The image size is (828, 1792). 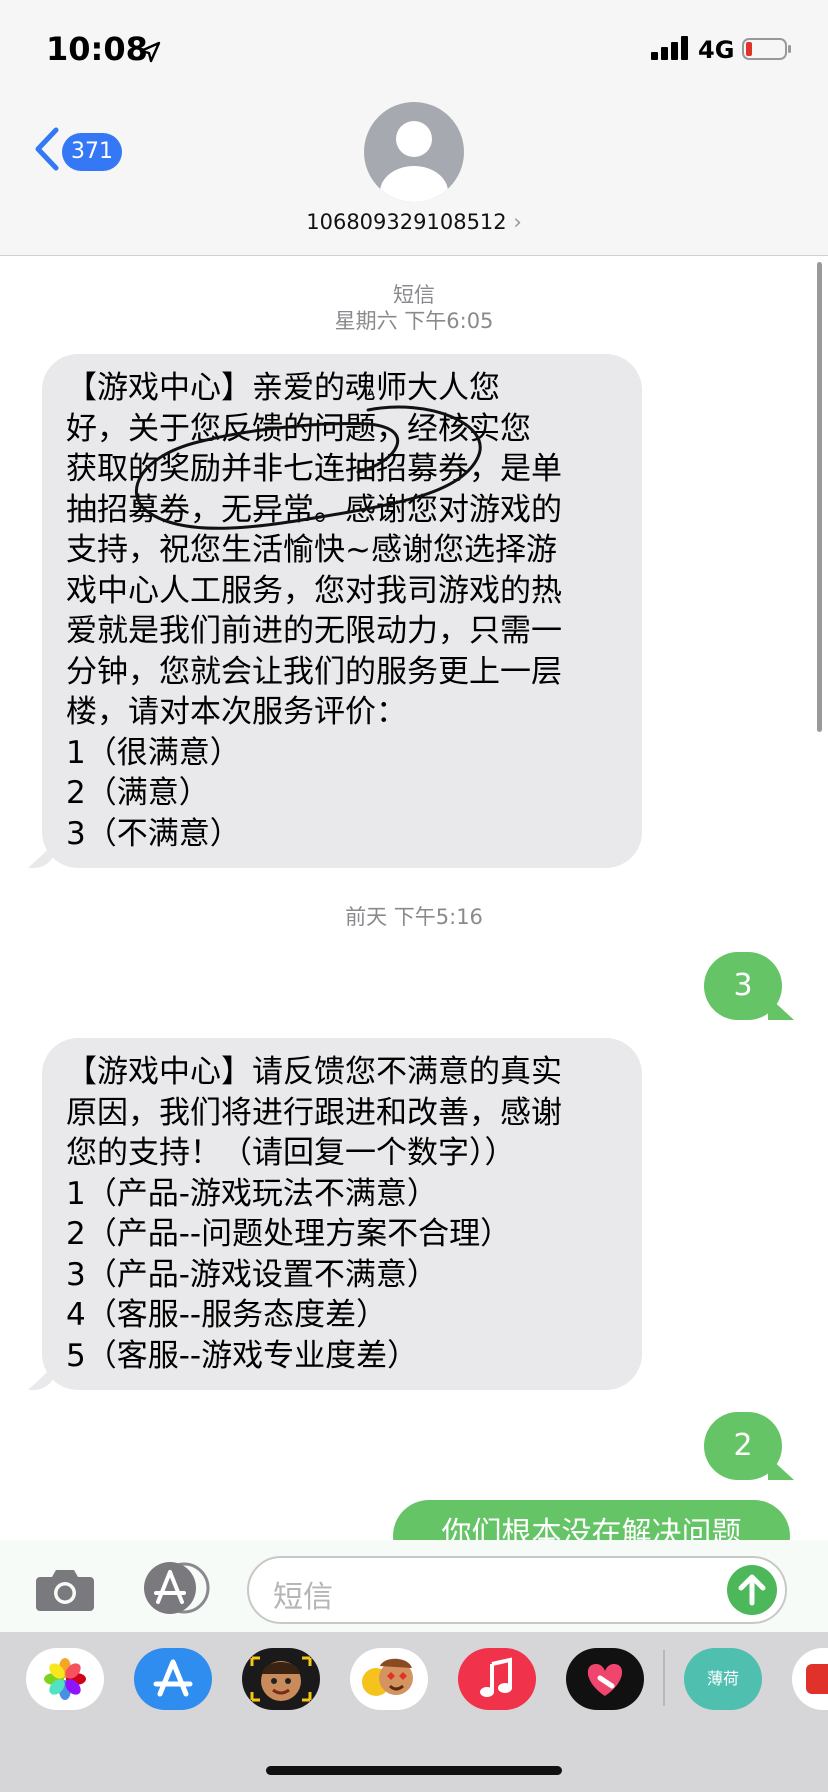 I want to click on music-icon, so click(x=497, y=1679).